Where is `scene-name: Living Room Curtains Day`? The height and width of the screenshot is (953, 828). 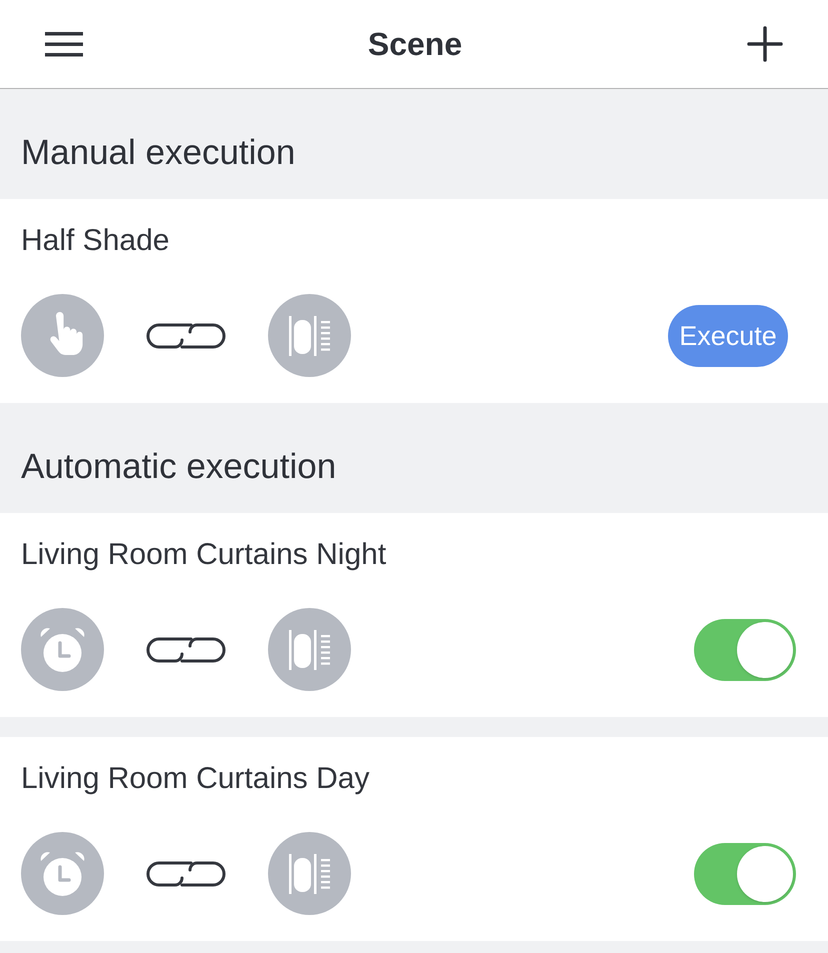
scene-name: Living Room Curtains Day is located at coordinates (195, 779).